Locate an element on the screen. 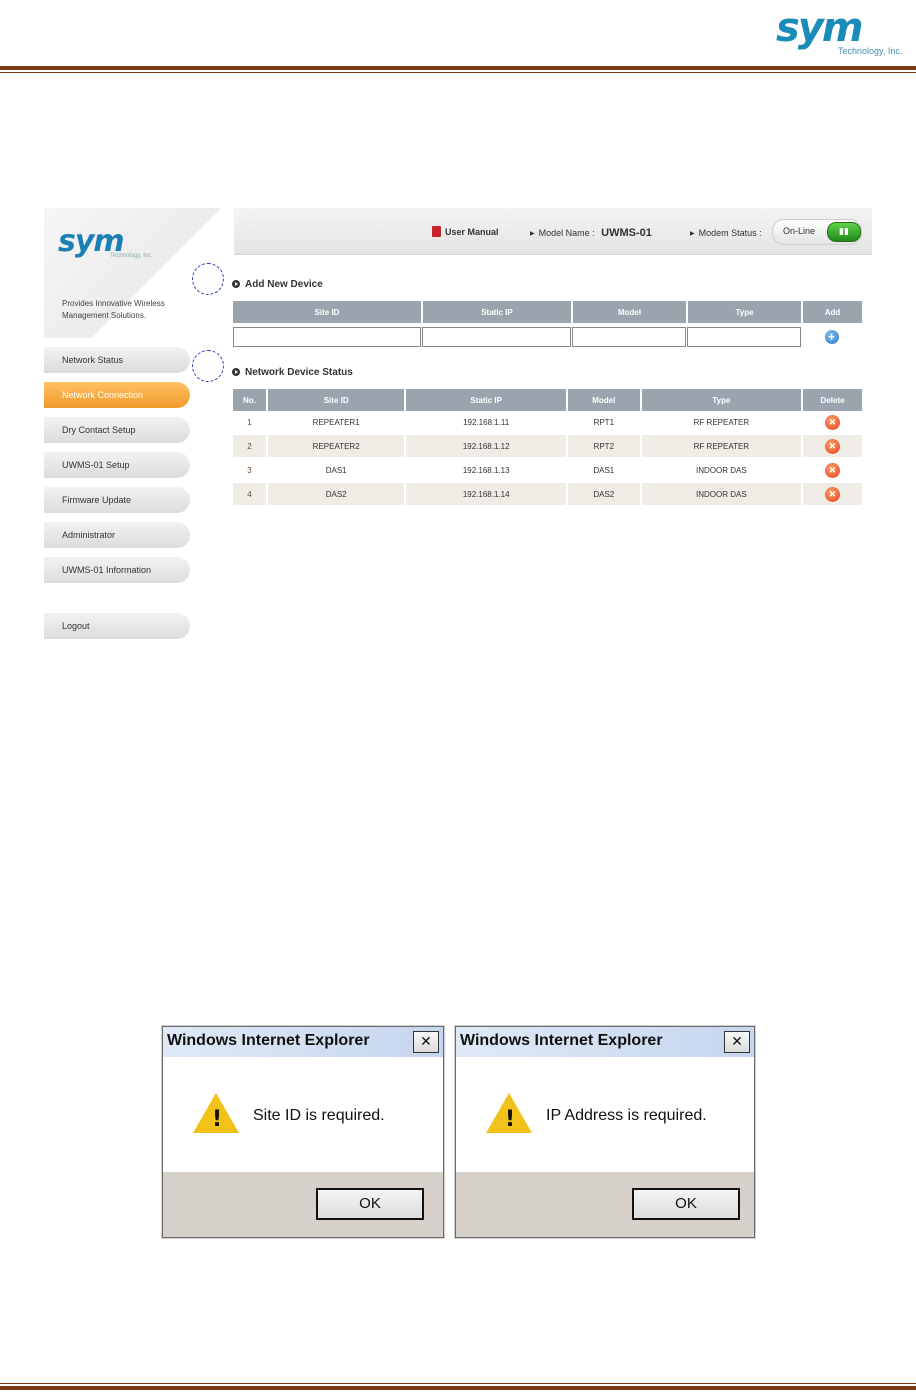 The height and width of the screenshot is (1395, 916). table-row: 3 DAS1 192.168.1.13 DAS1 INDOOR DAS ✕ is located at coordinates (547, 470).